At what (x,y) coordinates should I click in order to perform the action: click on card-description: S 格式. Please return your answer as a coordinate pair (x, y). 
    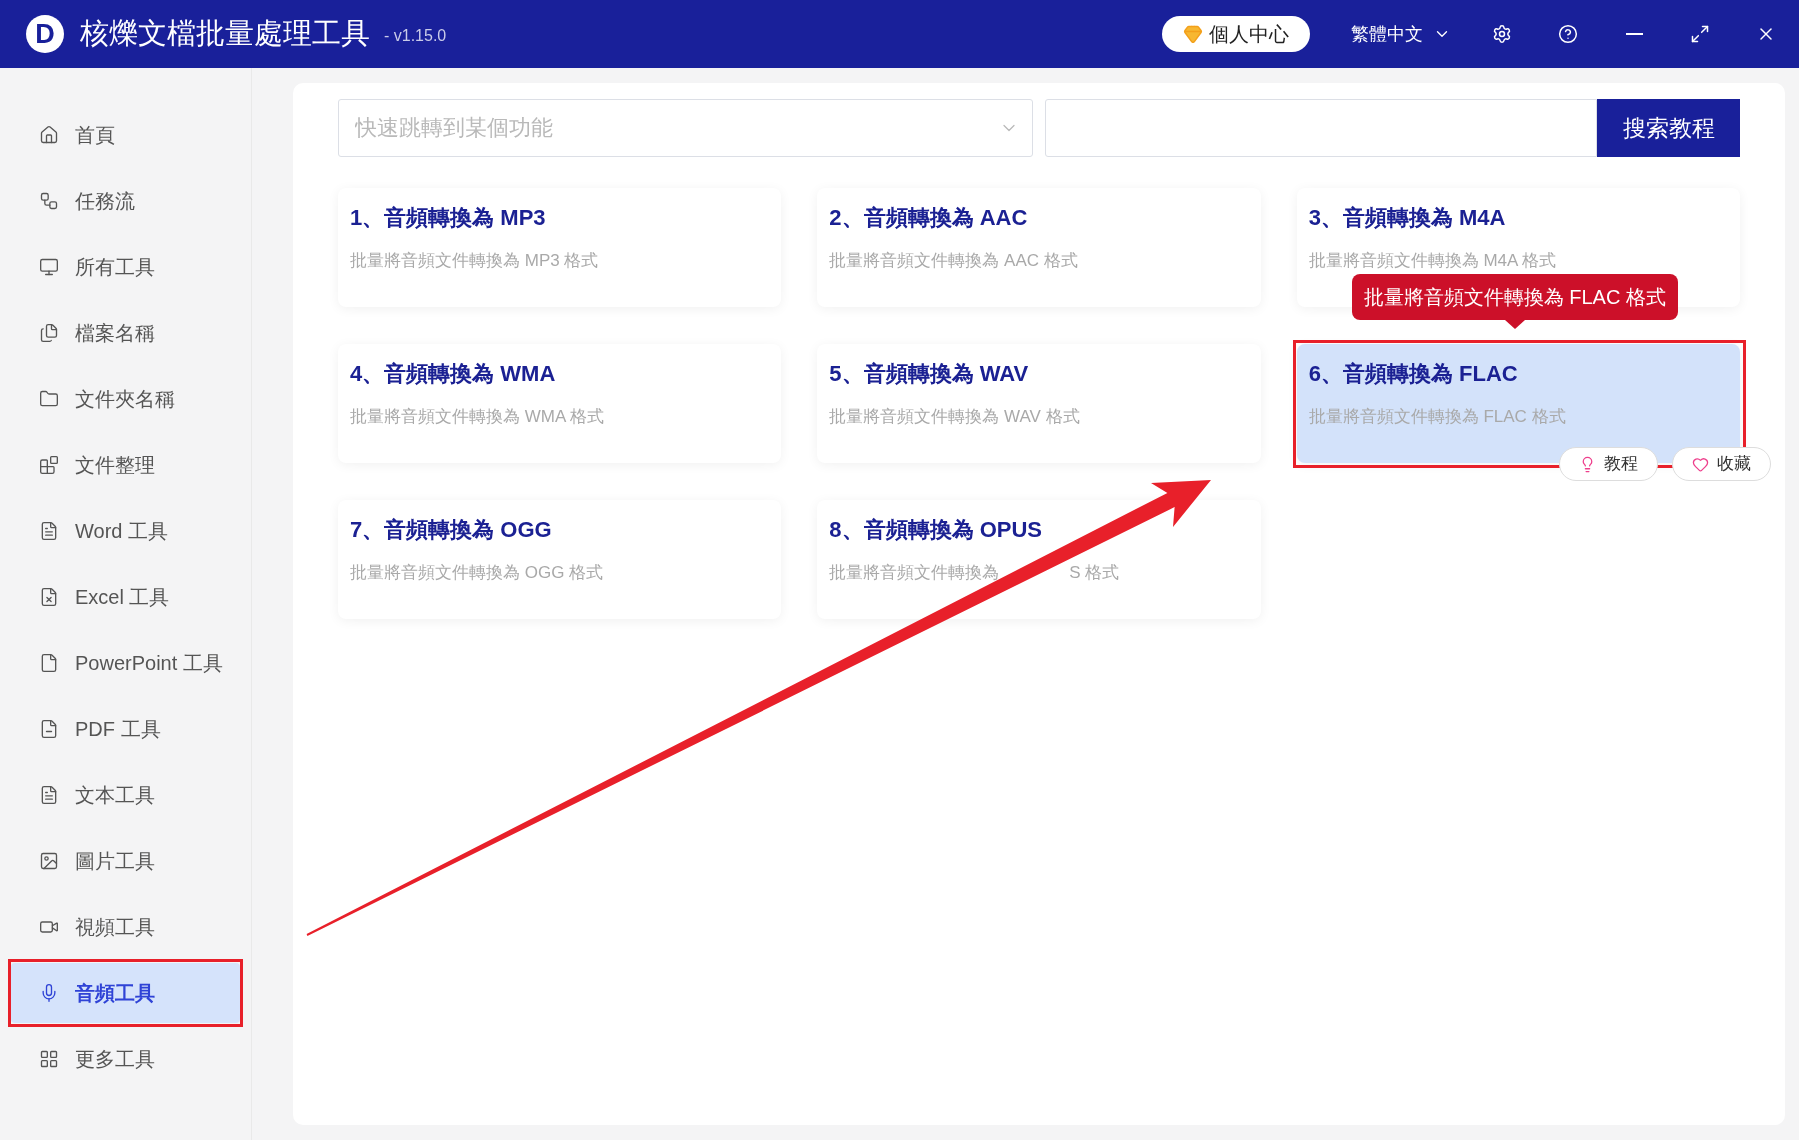
    Looking at the image, I should click on (1094, 573).